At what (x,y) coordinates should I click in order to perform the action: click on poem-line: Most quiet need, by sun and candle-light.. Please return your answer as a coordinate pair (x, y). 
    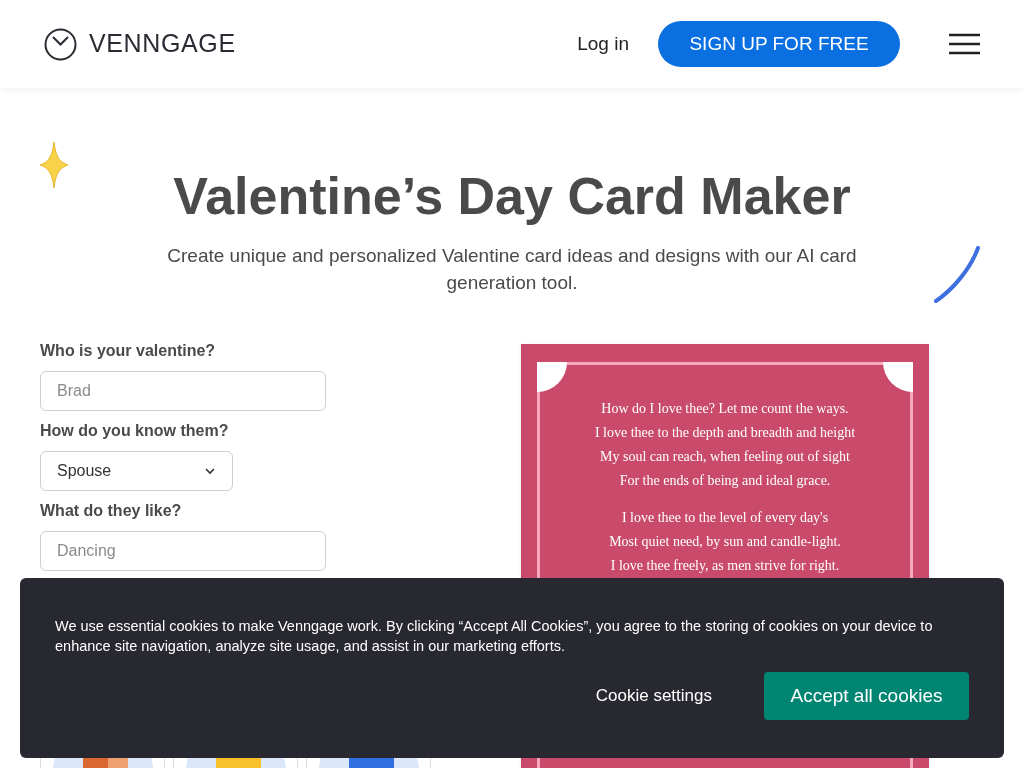
    Looking at the image, I should click on (725, 542).